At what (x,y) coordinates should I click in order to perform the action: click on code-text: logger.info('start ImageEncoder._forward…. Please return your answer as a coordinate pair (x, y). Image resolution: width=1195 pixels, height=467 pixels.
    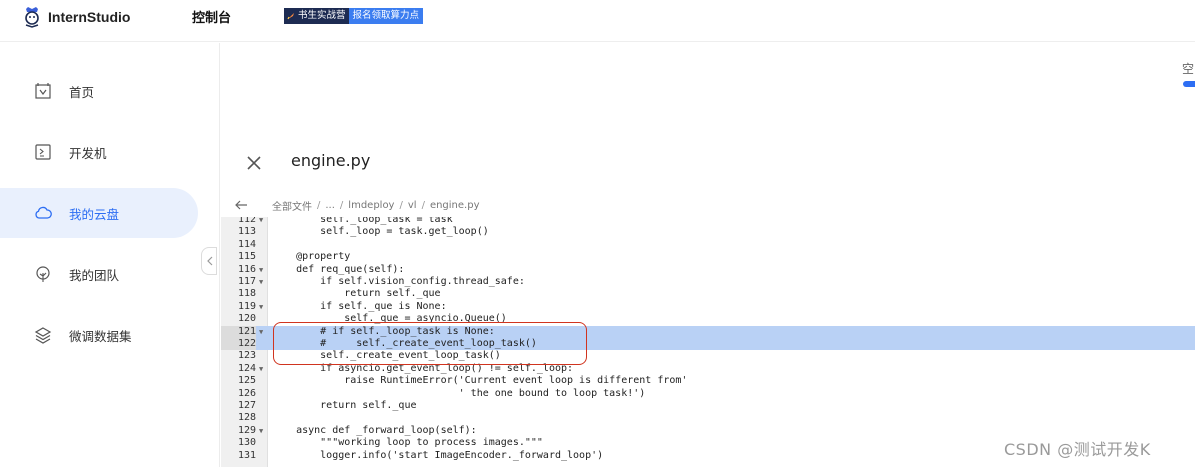
    Looking at the image, I should click on (438, 455).